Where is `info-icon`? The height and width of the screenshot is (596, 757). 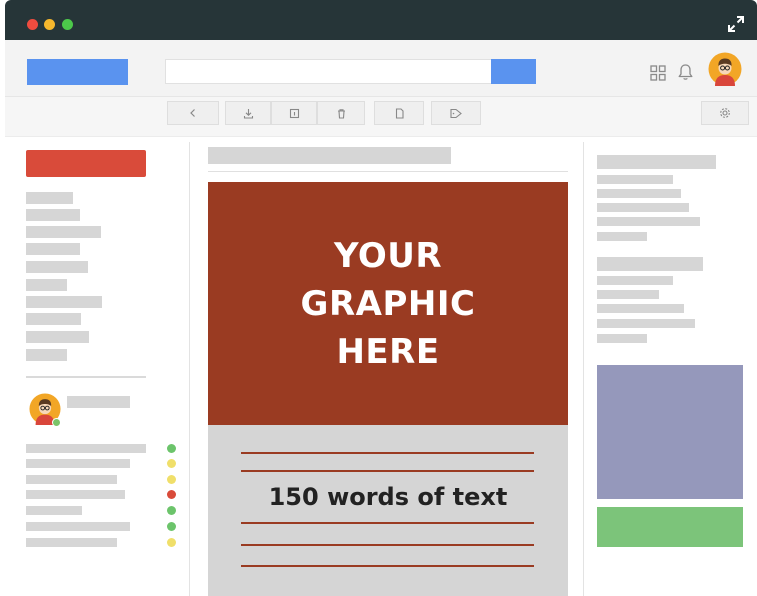 info-icon is located at coordinates (294, 113).